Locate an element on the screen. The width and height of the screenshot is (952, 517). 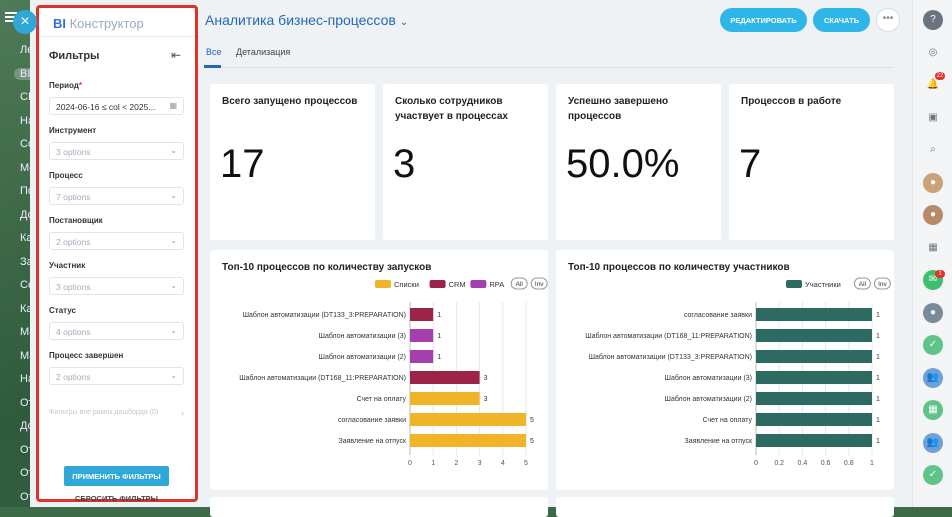
filter-placeholder: 4 options is located at coordinates (73, 332).